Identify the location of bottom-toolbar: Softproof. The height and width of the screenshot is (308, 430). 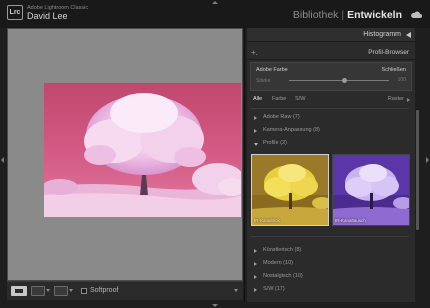
(125, 290).